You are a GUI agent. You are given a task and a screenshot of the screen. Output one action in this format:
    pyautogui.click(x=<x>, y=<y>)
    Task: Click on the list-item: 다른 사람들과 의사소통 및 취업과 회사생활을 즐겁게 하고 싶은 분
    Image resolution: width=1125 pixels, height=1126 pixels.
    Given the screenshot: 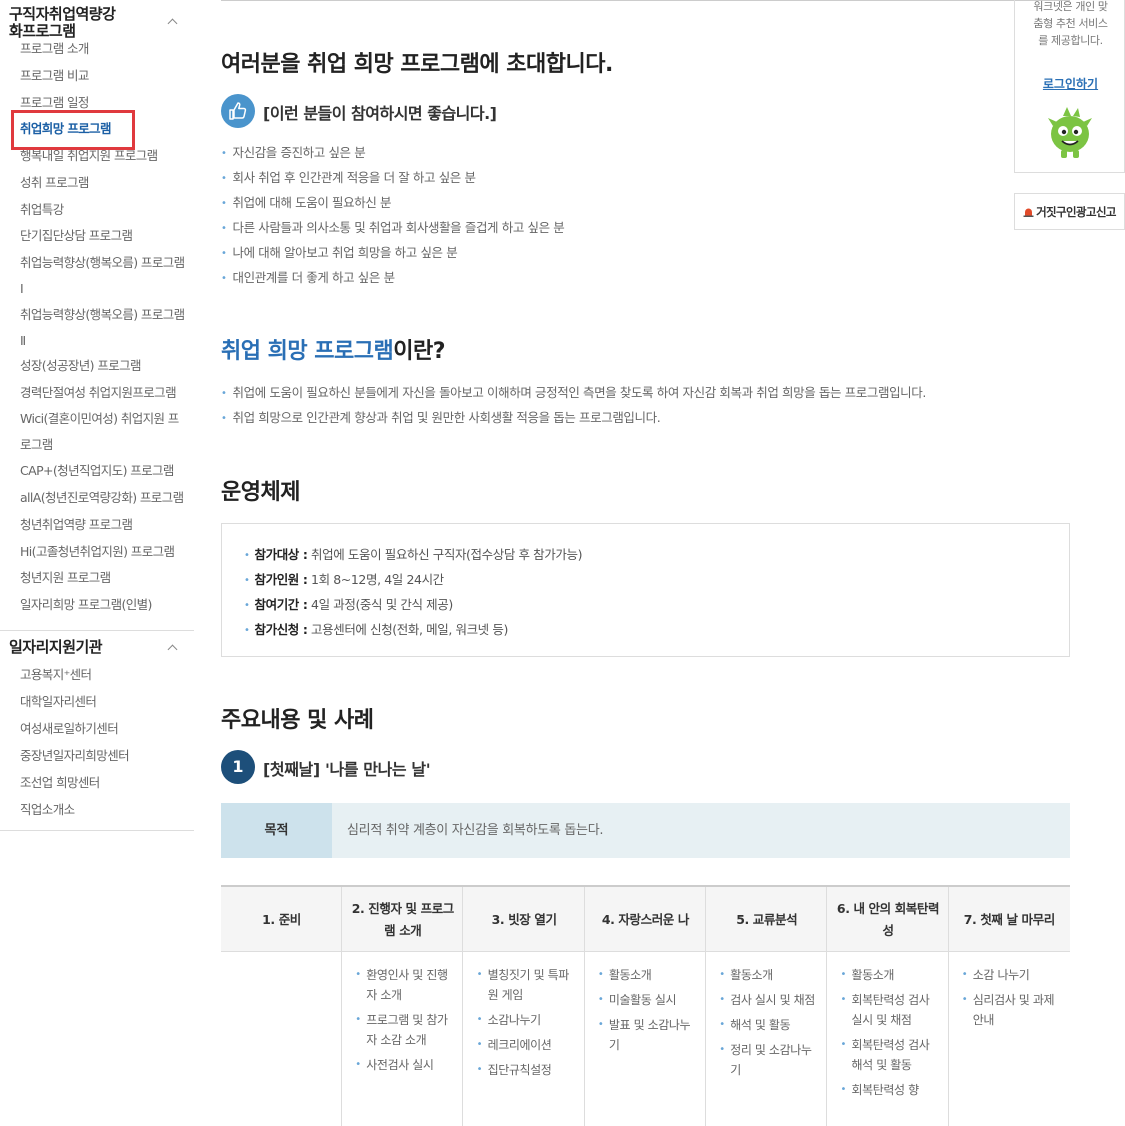 What is the action you would take?
    pyautogui.click(x=393, y=228)
    